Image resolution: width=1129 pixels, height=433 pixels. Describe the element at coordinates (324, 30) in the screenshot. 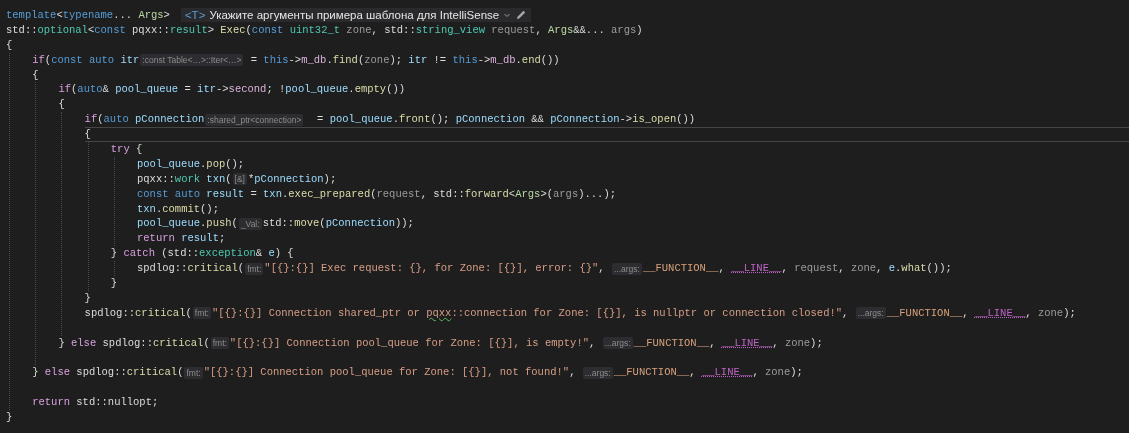

I see `code-text: std::optional<const pqxx::result> Exec(const uint32_t zone, std::string_view request, Args&&... args)` at that location.